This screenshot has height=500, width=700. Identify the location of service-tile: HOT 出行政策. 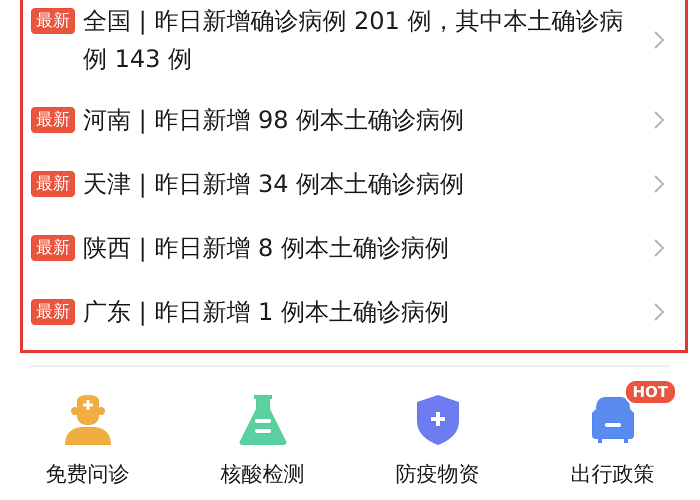
(613, 432).